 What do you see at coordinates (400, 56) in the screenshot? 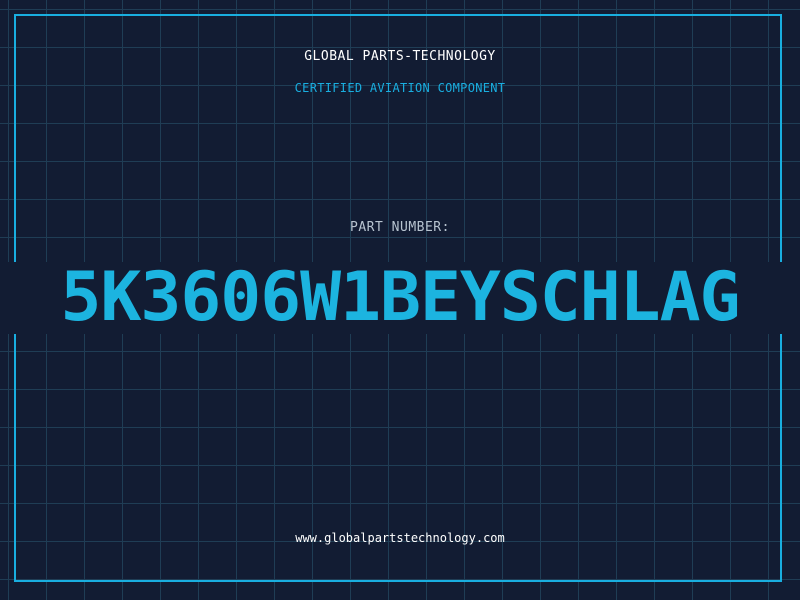
I see `company-name: GLOBAL PARTS-TECHNOLOGY` at bounding box center [400, 56].